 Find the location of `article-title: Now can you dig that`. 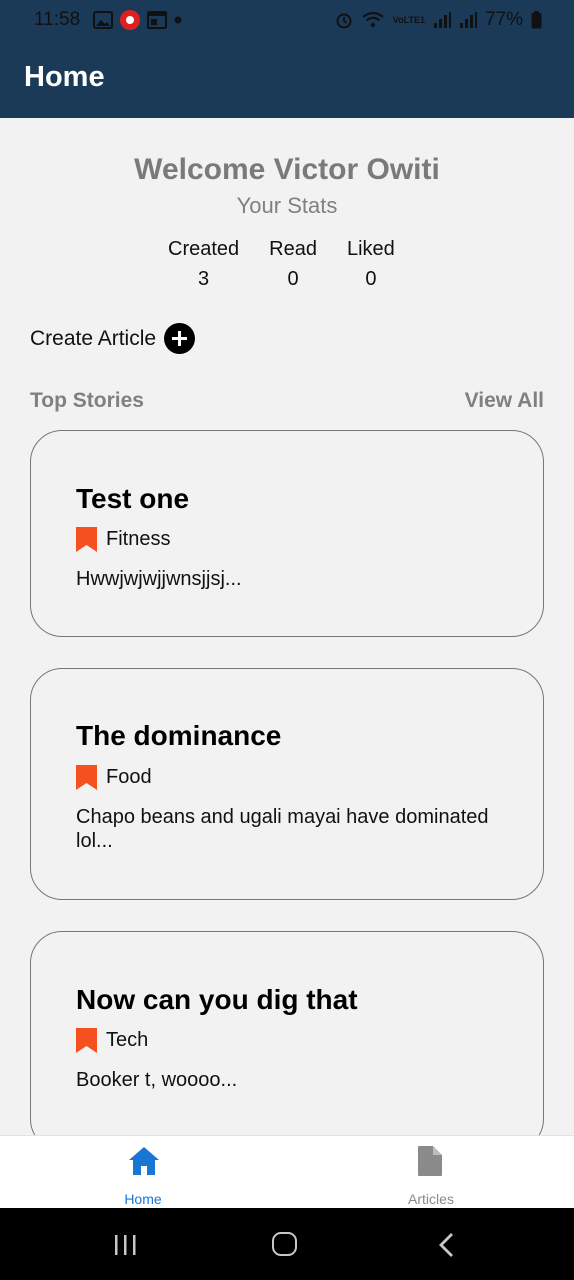

article-title: Now can you dig that is located at coordinates (217, 999).